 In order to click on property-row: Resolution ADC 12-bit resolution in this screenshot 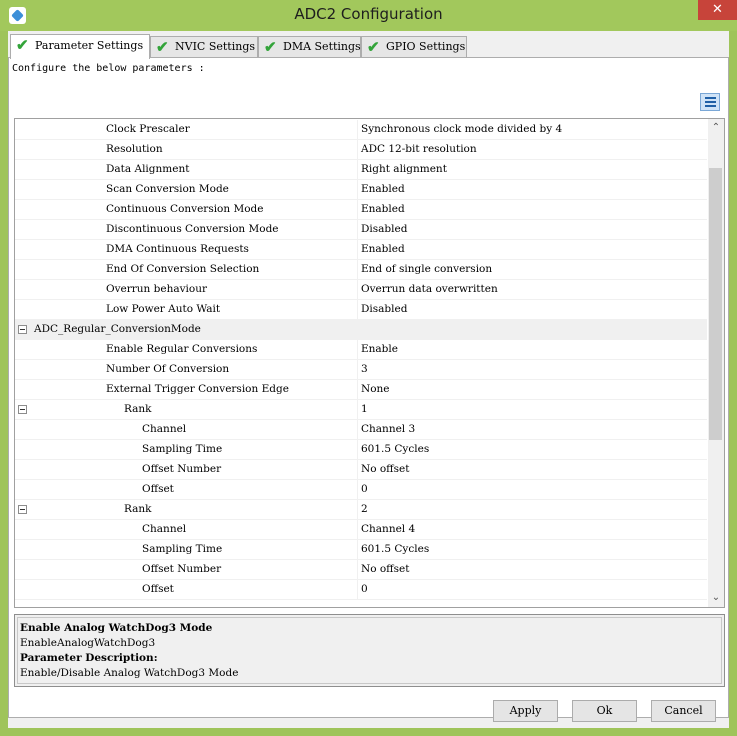, I will do `click(361, 150)`.